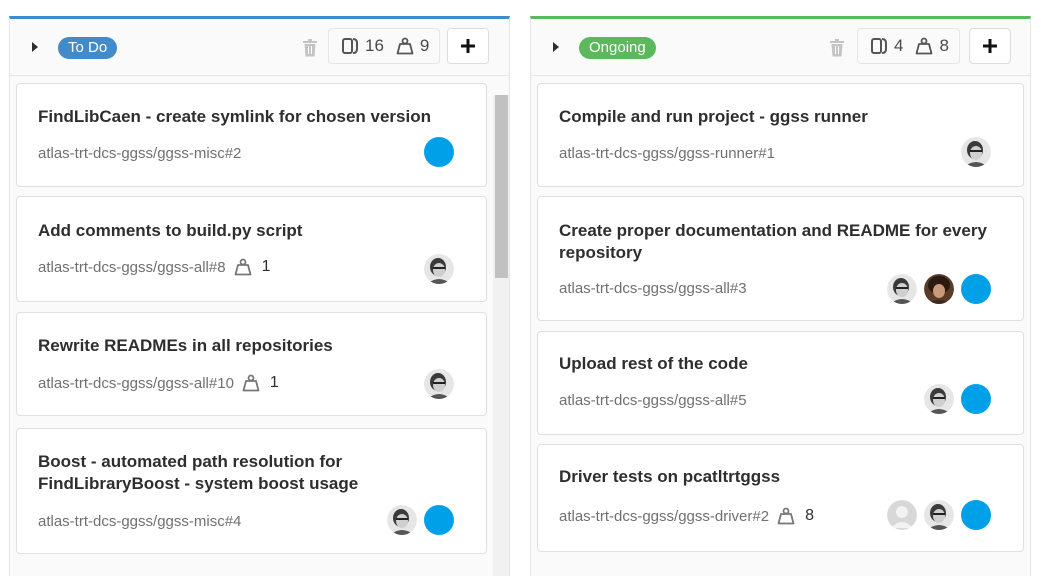  I want to click on issue-count: 4, so click(899, 45).